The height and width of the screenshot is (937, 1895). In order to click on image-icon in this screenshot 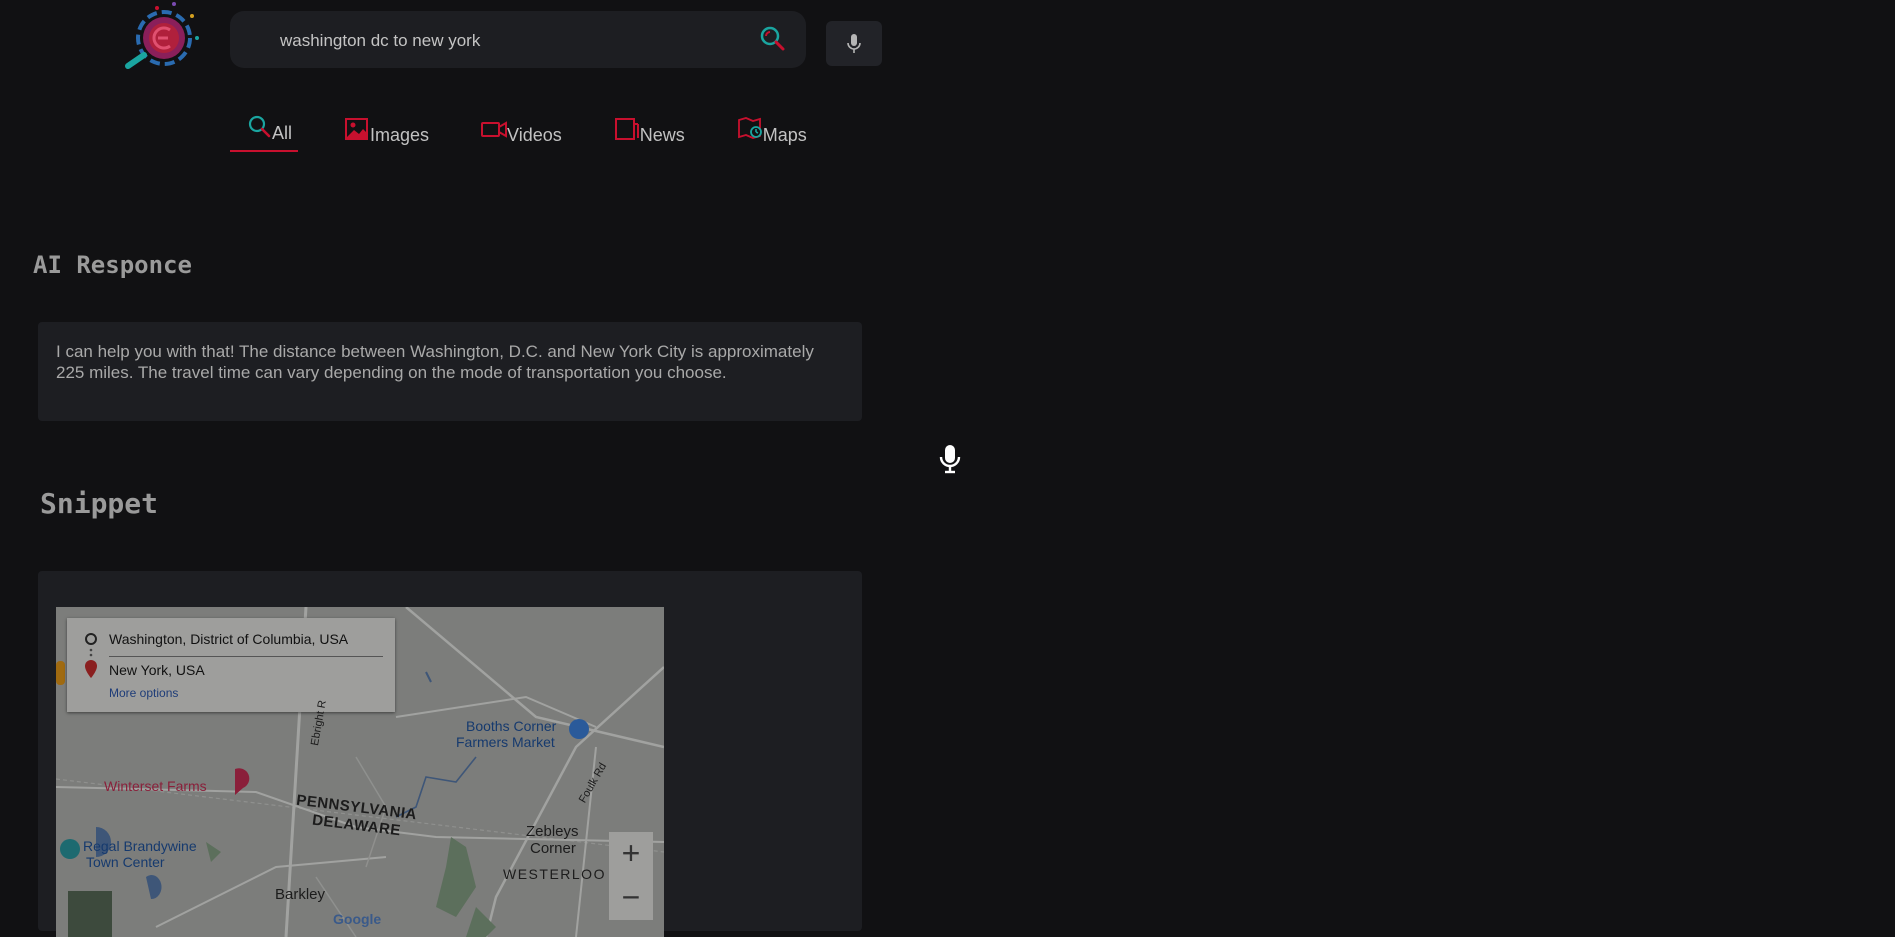, I will do `click(357, 129)`.